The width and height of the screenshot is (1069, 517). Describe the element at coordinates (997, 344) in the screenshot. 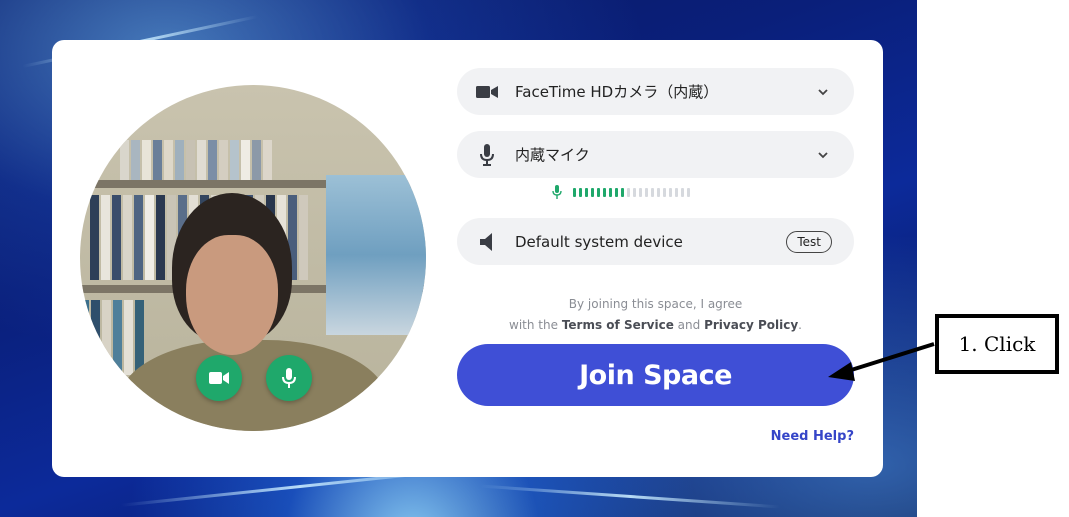

I see `annotation-callout: 1. Click` at that location.